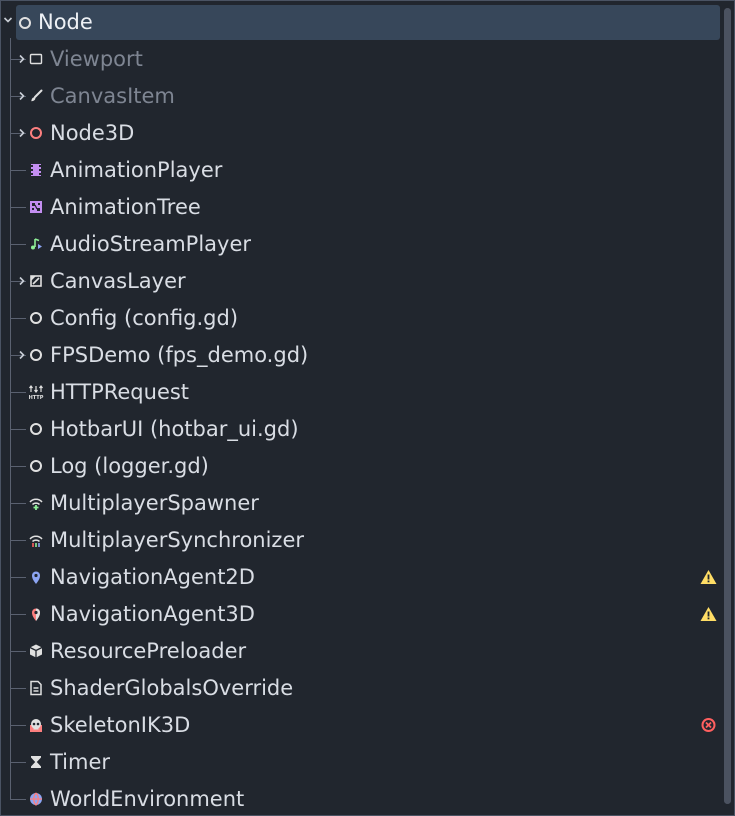 This screenshot has width=735, height=816. What do you see at coordinates (151, 244) in the screenshot?
I see `tree-item-label: AudioStreamPlayer` at bounding box center [151, 244].